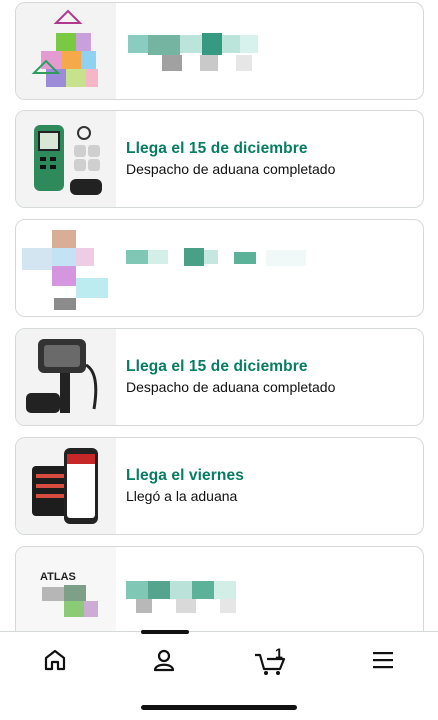 The width and height of the screenshot is (438, 720). Describe the element at coordinates (219, 486) in the screenshot. I see `order-card: Llega el viernes Llegó a la aduana` at that location.